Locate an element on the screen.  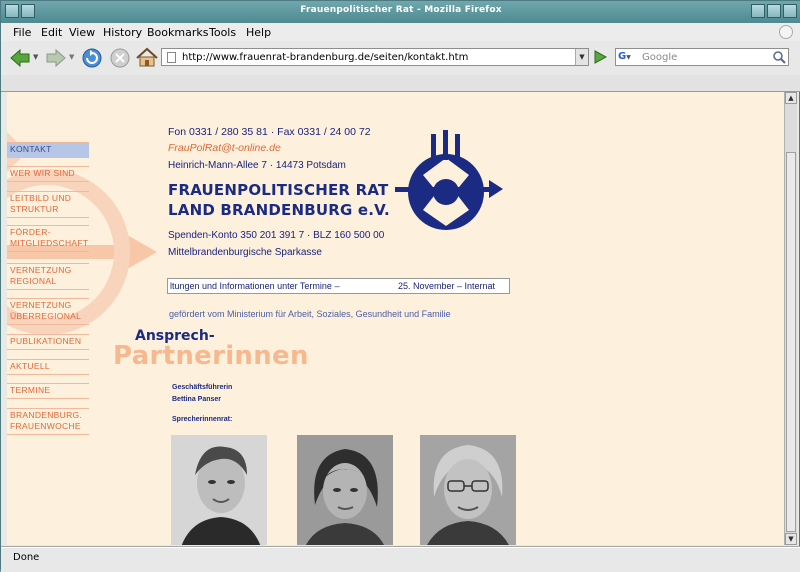
menu-history: History is located at coordinates (122, 32).